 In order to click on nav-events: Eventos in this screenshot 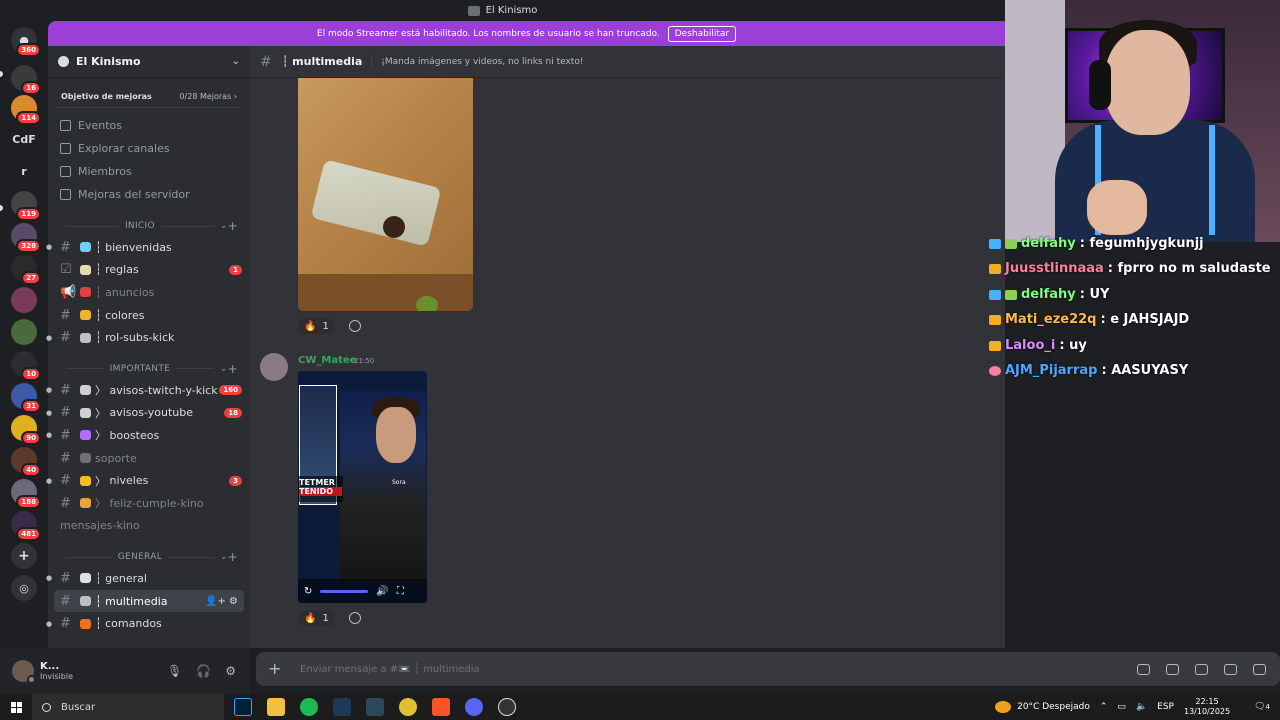, I will do `click(149, 125)`.